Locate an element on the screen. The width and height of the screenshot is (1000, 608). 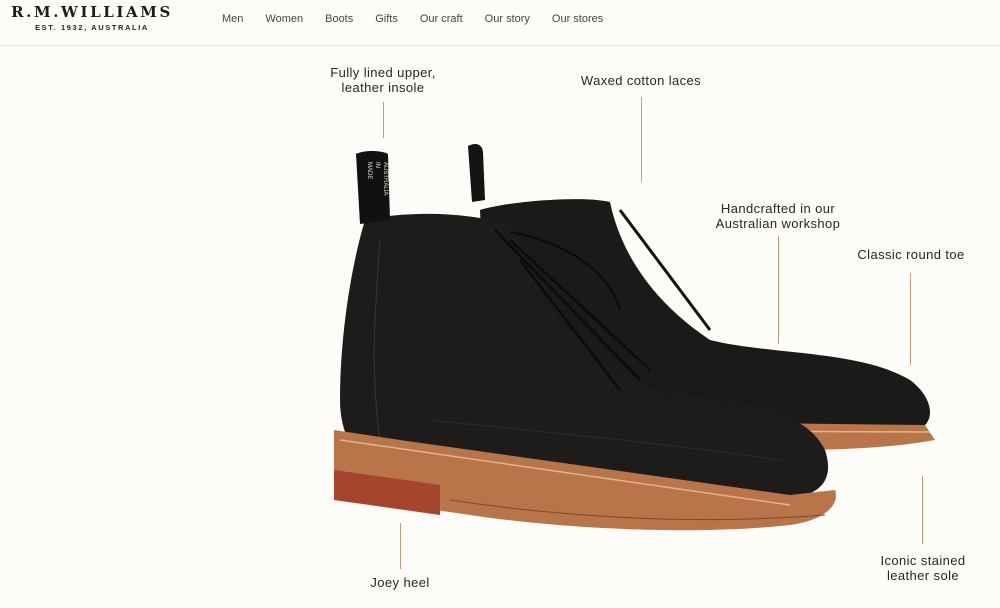
callout-round-toe: Classic round toe is located at coordinates (911, 254).